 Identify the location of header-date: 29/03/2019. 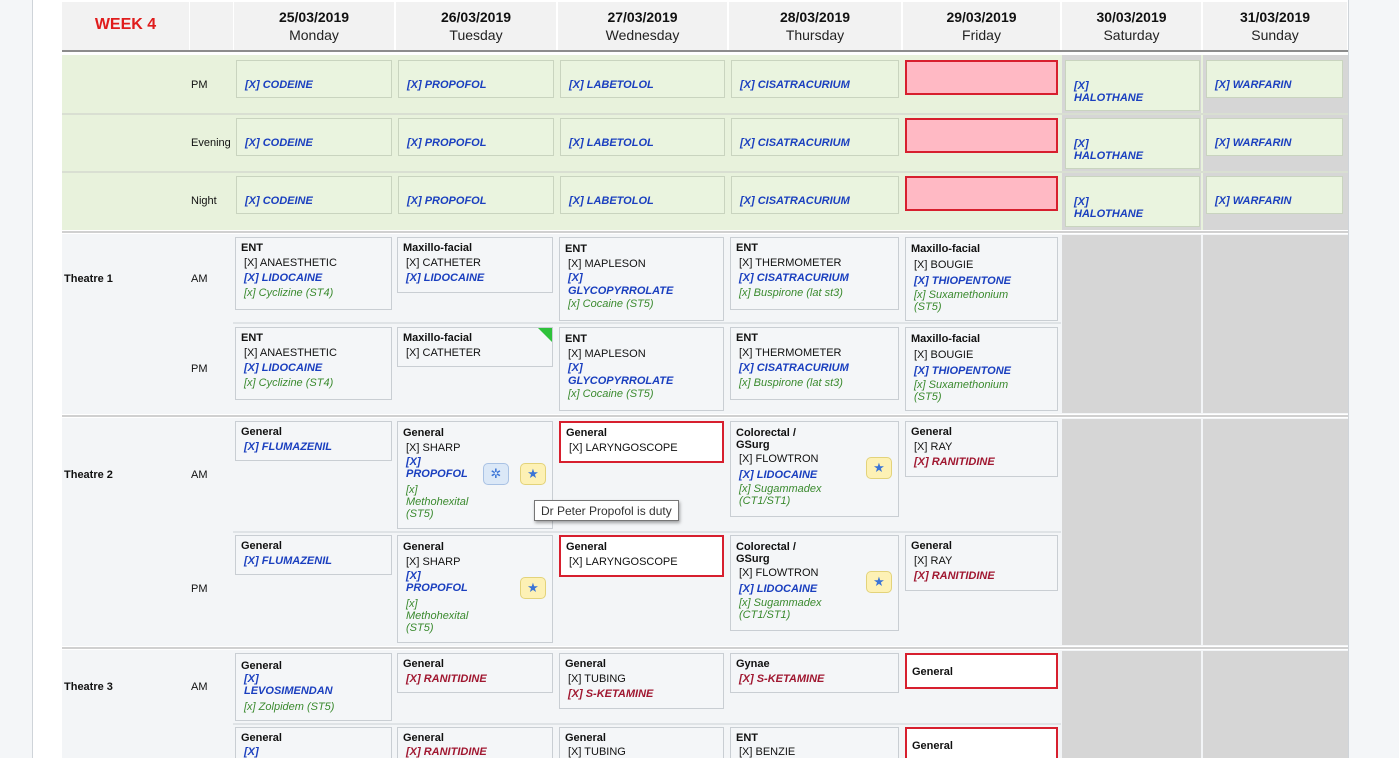
(981, 17).